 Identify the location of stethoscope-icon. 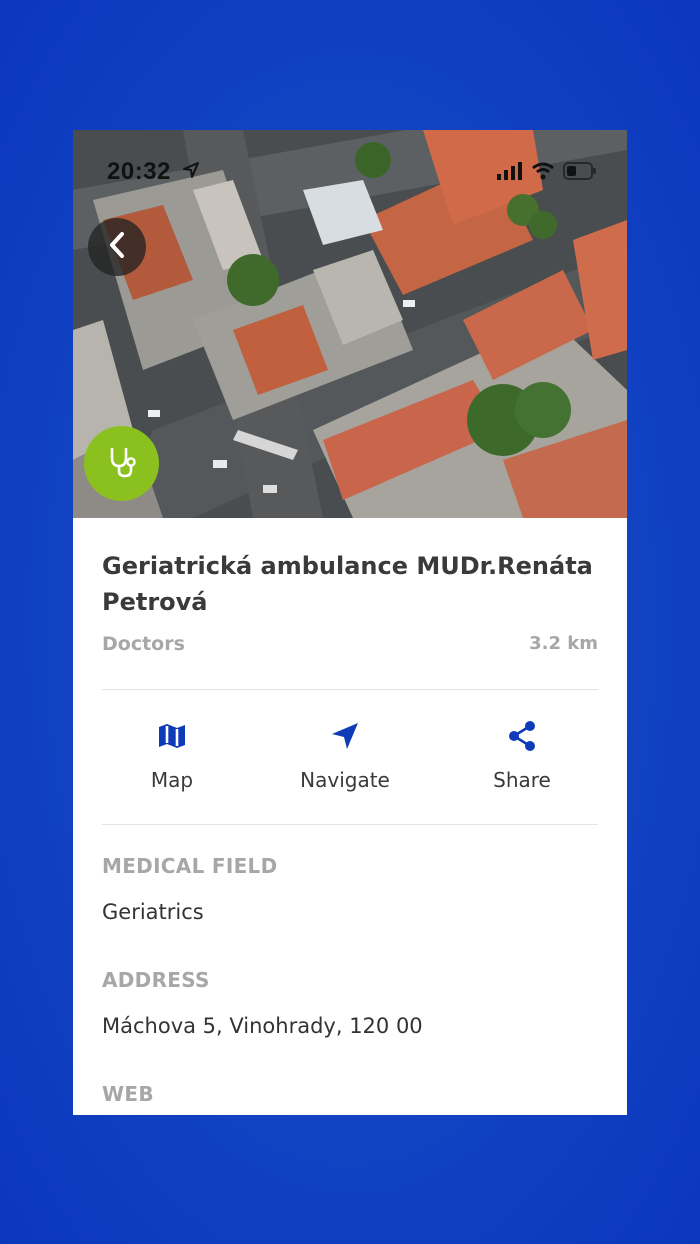
(122, 464).